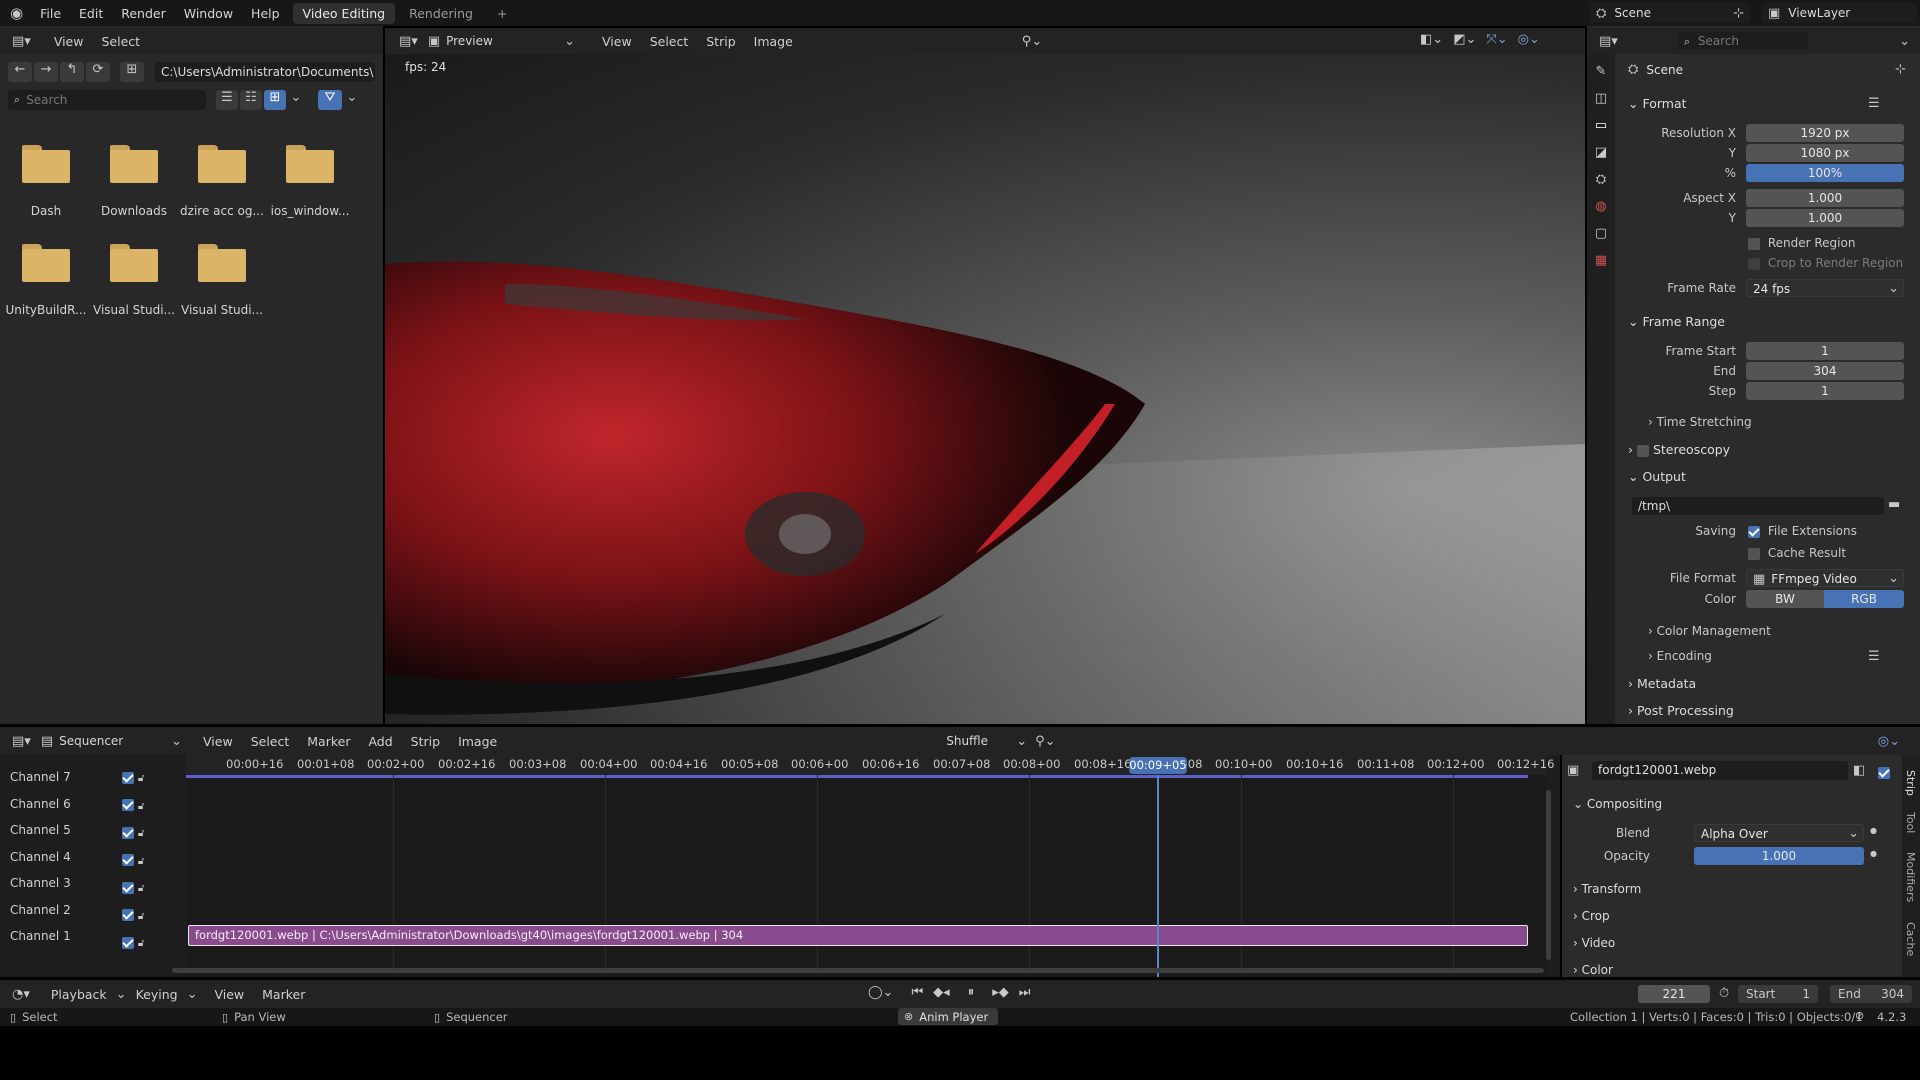  I want to click on channel-label: Channel 5, so click(40, 830).